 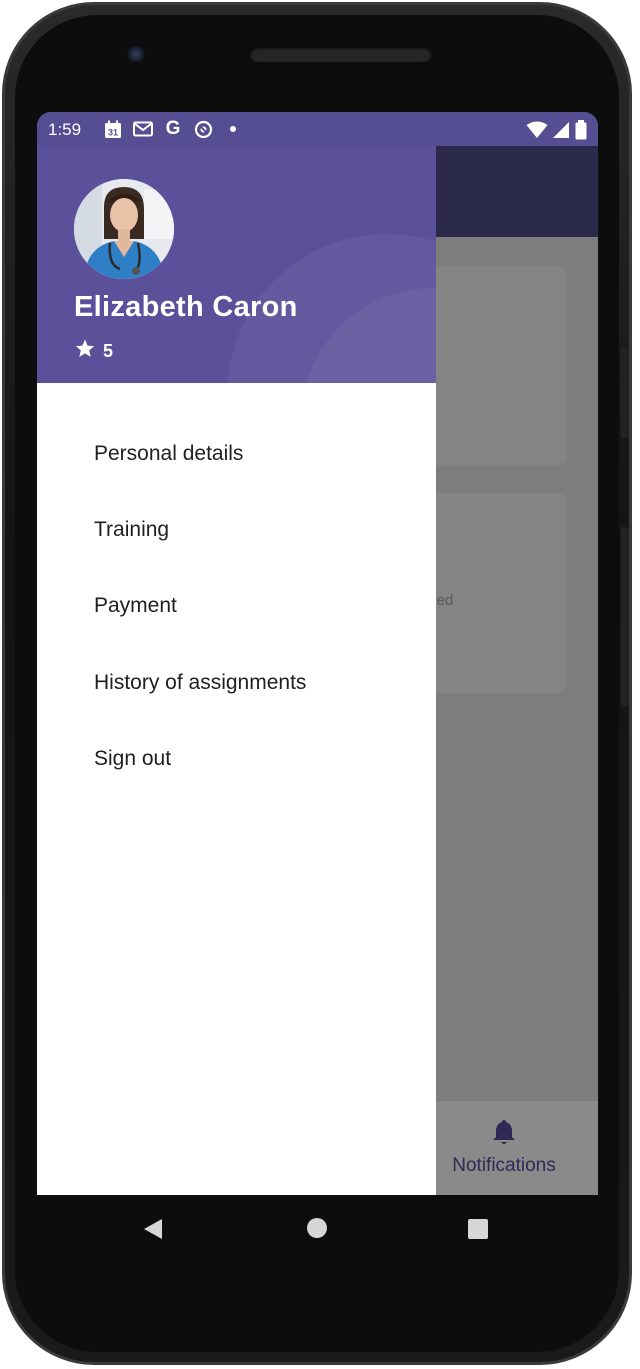 I want to click on volume-button, so click(x=625, y=617).